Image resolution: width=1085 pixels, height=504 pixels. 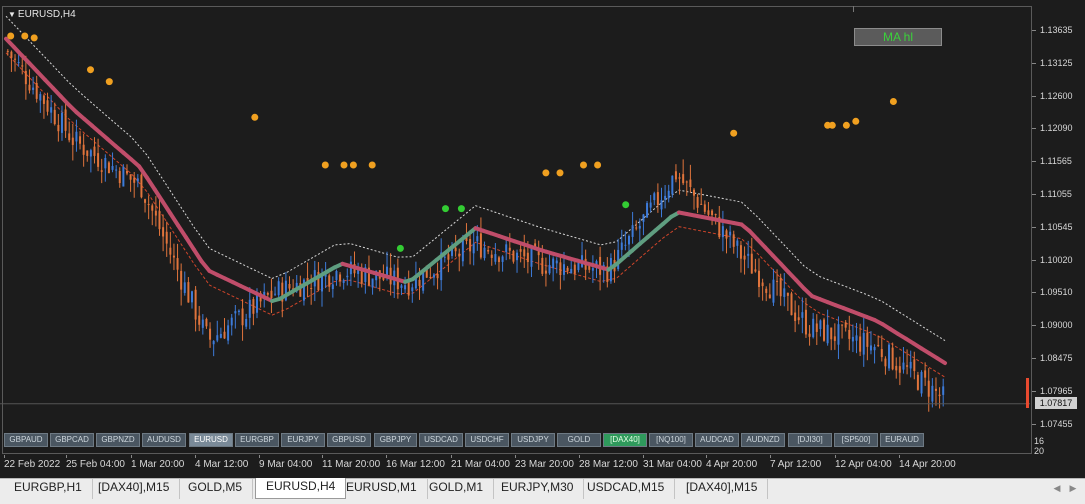 I want to click on position-marker, so click(x=1027, y=393).